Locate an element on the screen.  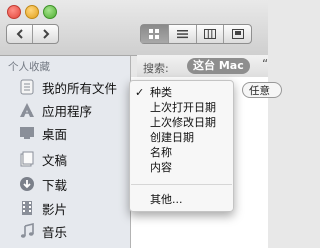
search-label: 搜索: is located at coordinates (156, 68).